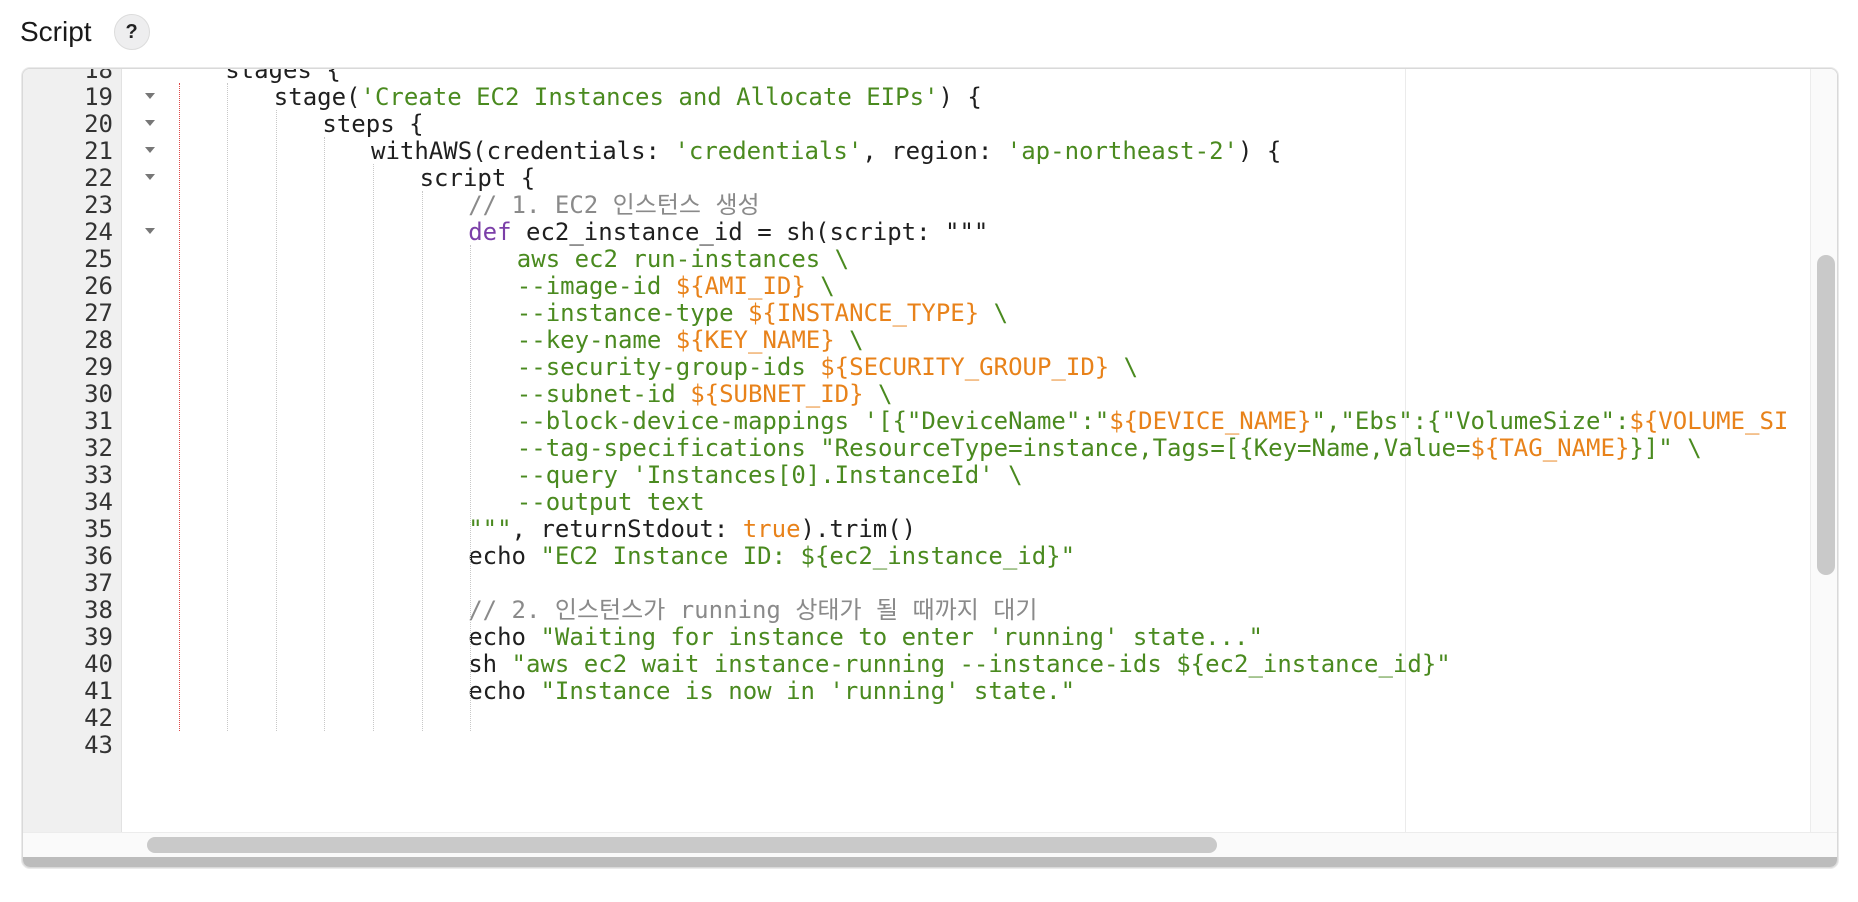  What do you see at coordinates (649, 97) in the screenshot?
I see `code-token: 'Create EC2 Instances and Allocate EIPs'` at bounding box center [649, 97].